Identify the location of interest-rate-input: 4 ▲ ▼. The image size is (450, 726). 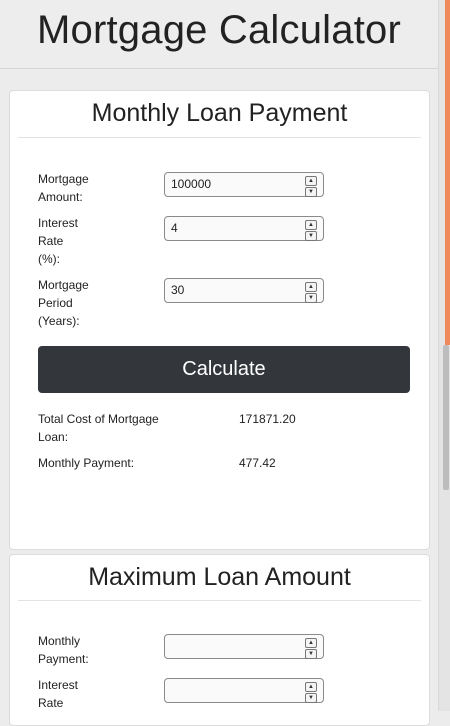
(244, 228).